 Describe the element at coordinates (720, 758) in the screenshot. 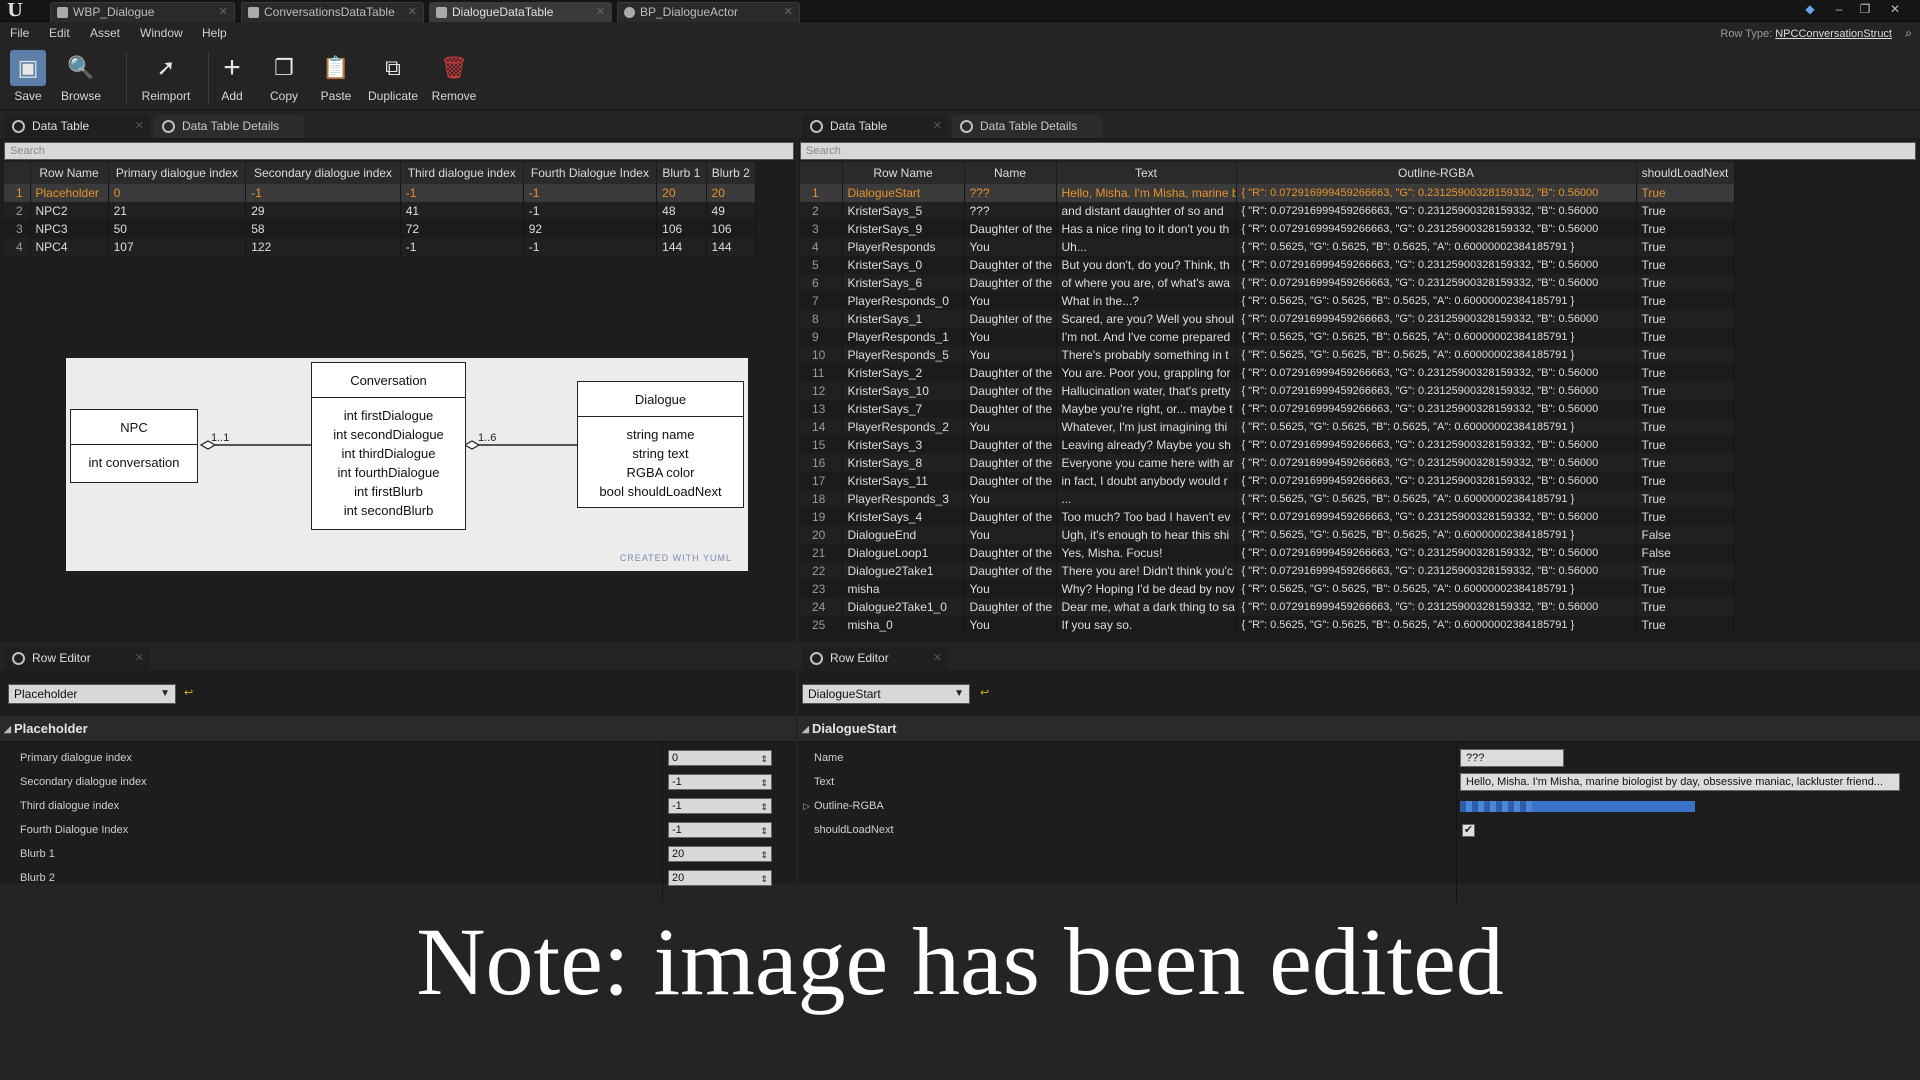

I see `number-input: 0 ⇕` at that location.